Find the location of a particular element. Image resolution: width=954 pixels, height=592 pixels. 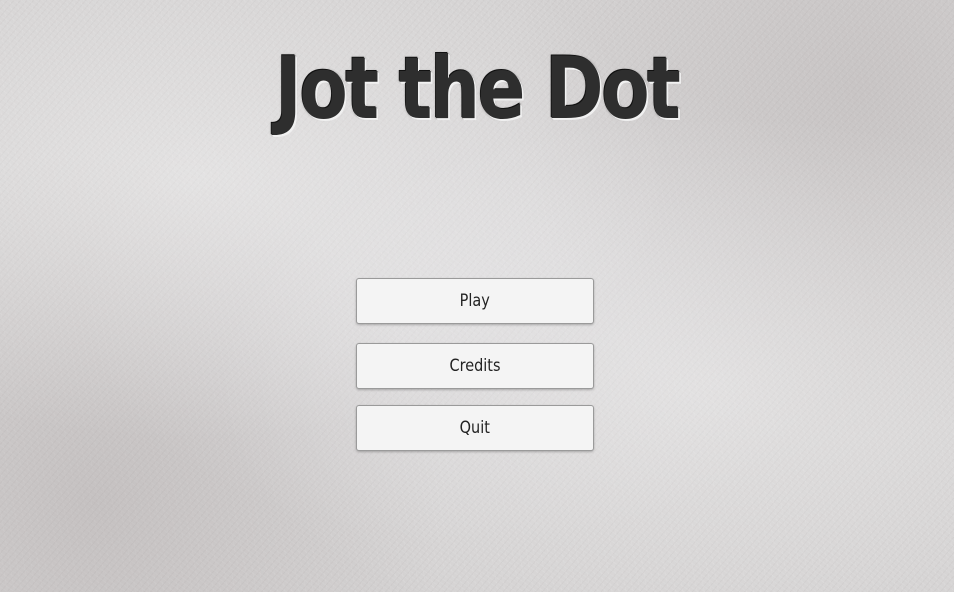

play-button: Play is located at coordinates (475, 301).